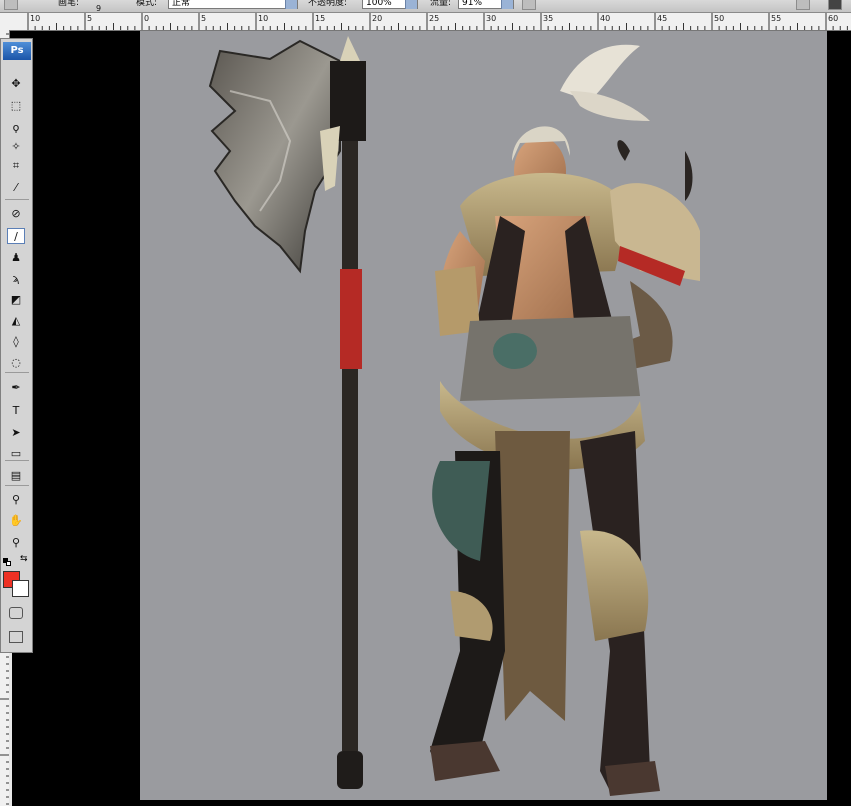 The image size is (851, 806). I want to click on zoom-tool: ⚲, so click(16, 542).